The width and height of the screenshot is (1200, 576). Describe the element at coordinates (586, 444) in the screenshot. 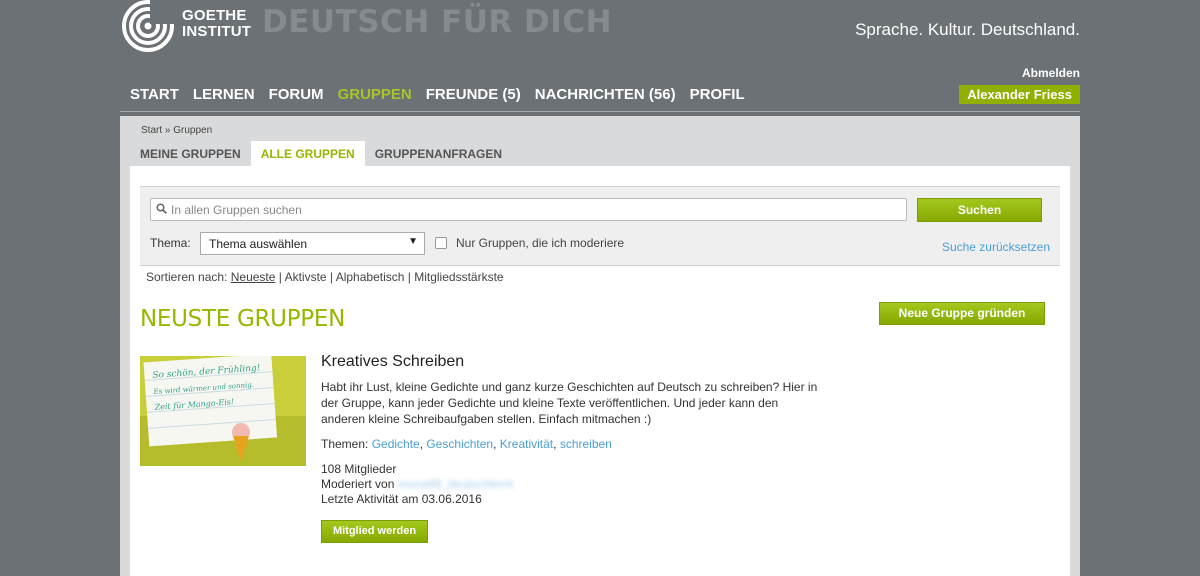

I see `topic-schreiben: schreiben` at that location.